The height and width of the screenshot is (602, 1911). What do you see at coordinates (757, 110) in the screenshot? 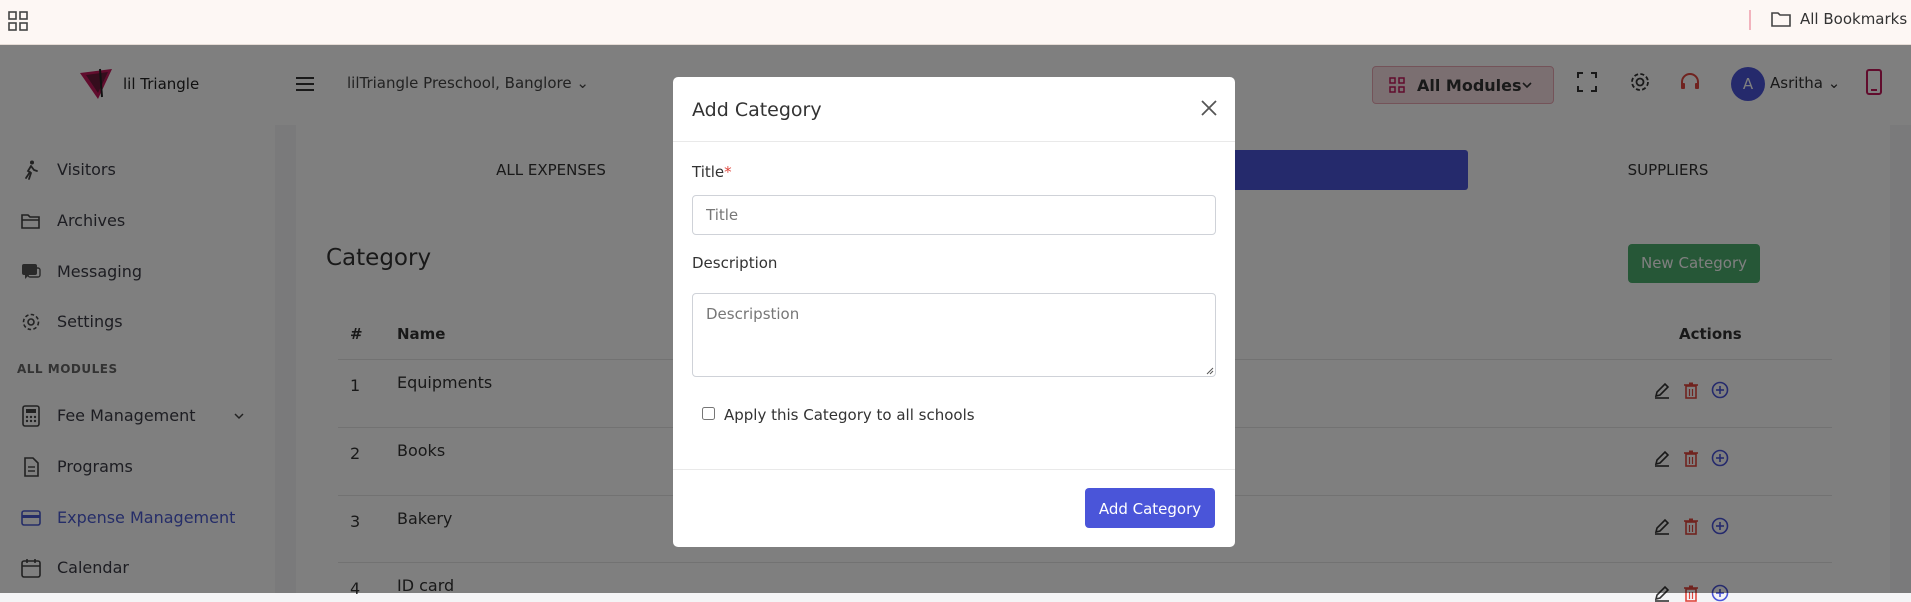
I see `modal-title: Add Category` at bounding box center [757, 110].